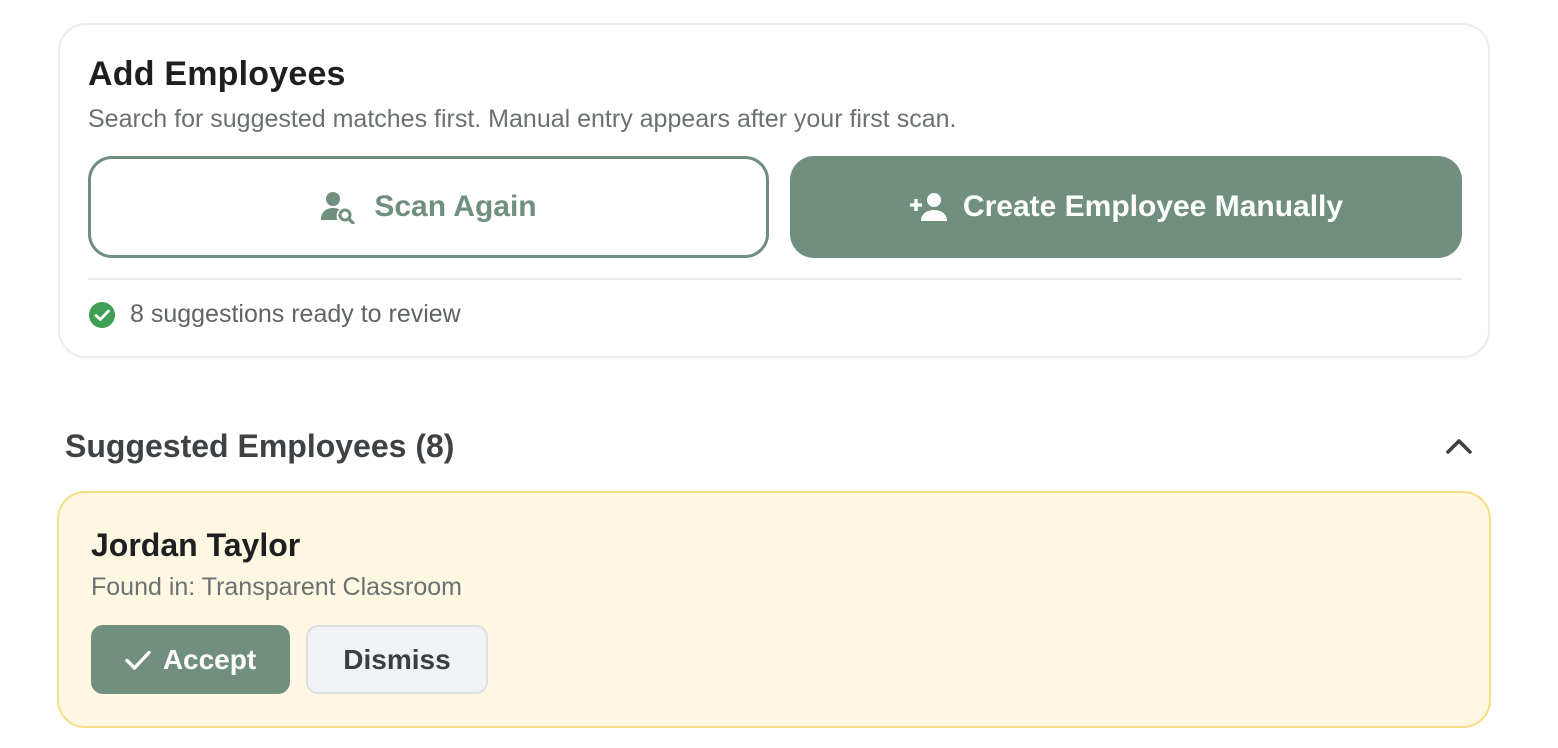 This screenshot has height=748, width=1558. Describe the element at coordinates (196, 545) in the screenshot. I see `employee-name: Jordan Taylor` at that location.